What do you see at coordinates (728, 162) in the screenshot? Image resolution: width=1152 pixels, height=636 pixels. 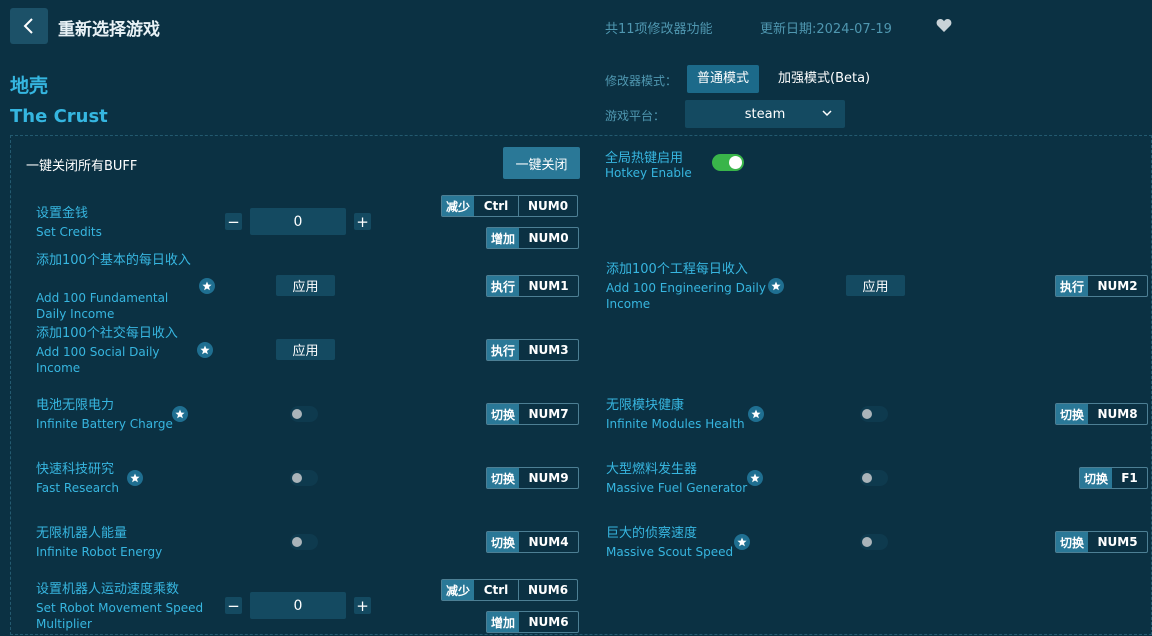 I see `hotkey-toggle` at bounding box center [728, 162].